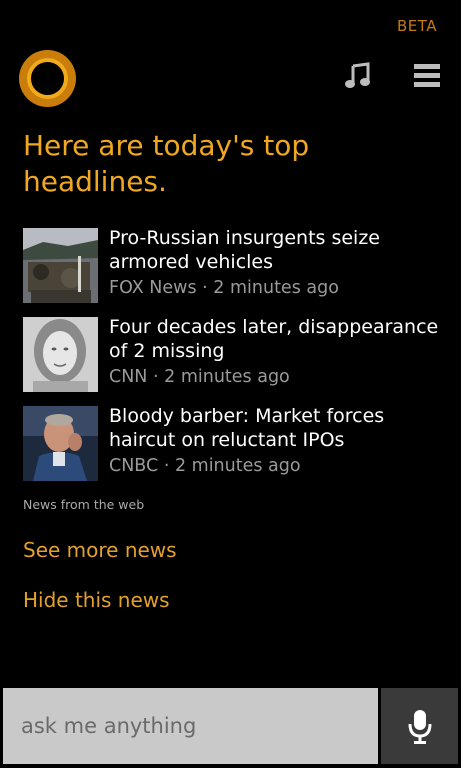  Describe the element at coordinates (128, 377) in the screenshot. I see `news-source: CNN` at that location.